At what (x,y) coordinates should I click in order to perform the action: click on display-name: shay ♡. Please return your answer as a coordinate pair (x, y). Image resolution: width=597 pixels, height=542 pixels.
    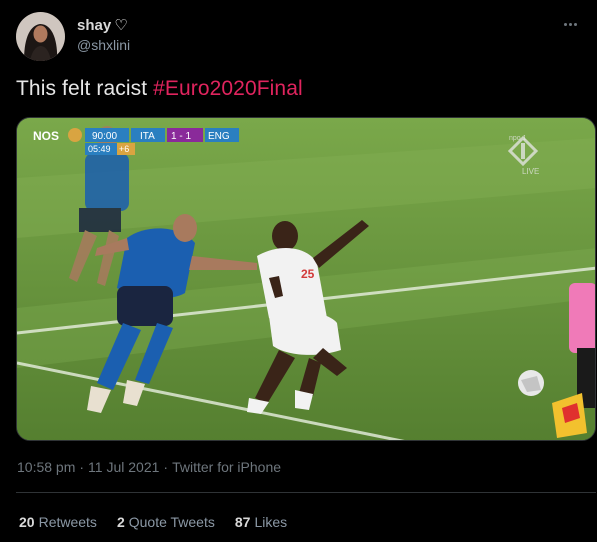
    Looking at the image, I should click on (103, 25).